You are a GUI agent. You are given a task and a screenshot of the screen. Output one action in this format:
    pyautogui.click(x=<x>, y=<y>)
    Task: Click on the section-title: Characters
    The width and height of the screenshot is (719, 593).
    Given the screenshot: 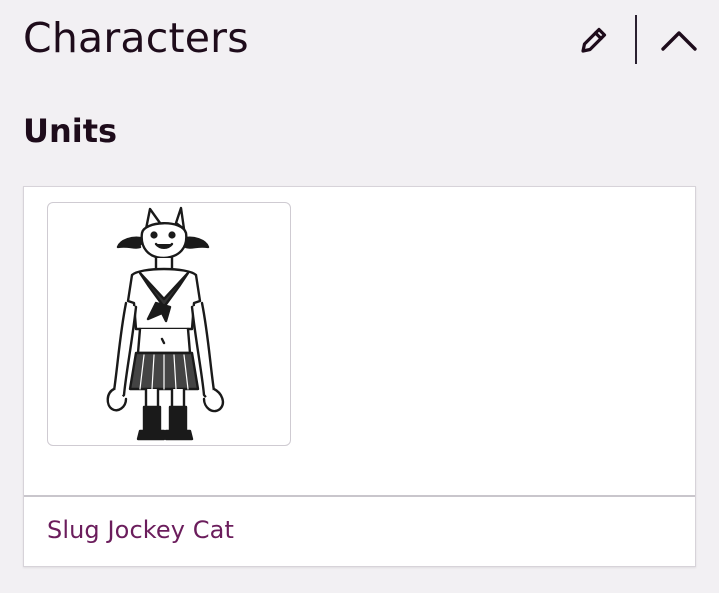 What is the action you would take?
    pyautogui.click(x=136, y=38)
    